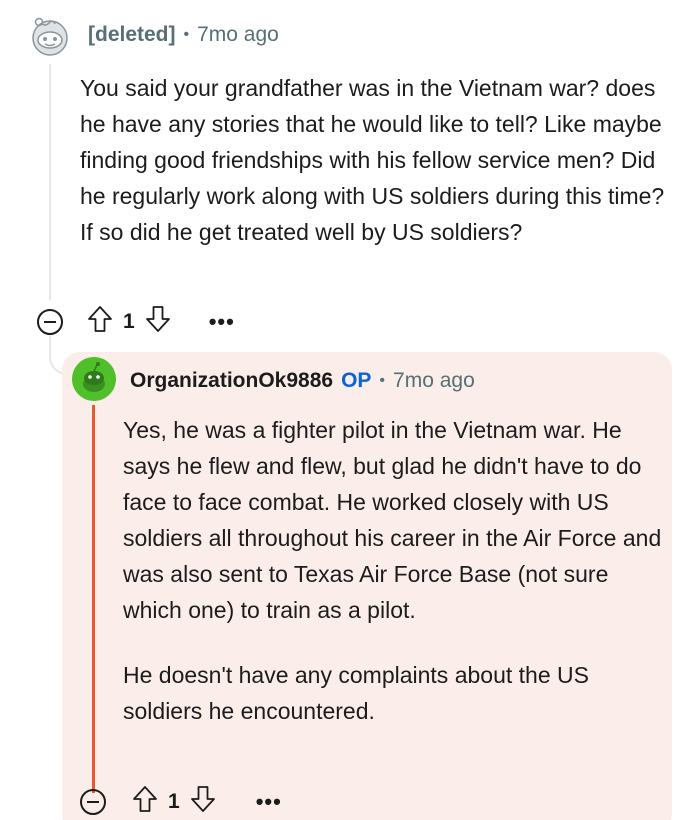 The height and width of the screenshot is (820, 700). I want to click on comment-author: [deleted], so click(132, 35).